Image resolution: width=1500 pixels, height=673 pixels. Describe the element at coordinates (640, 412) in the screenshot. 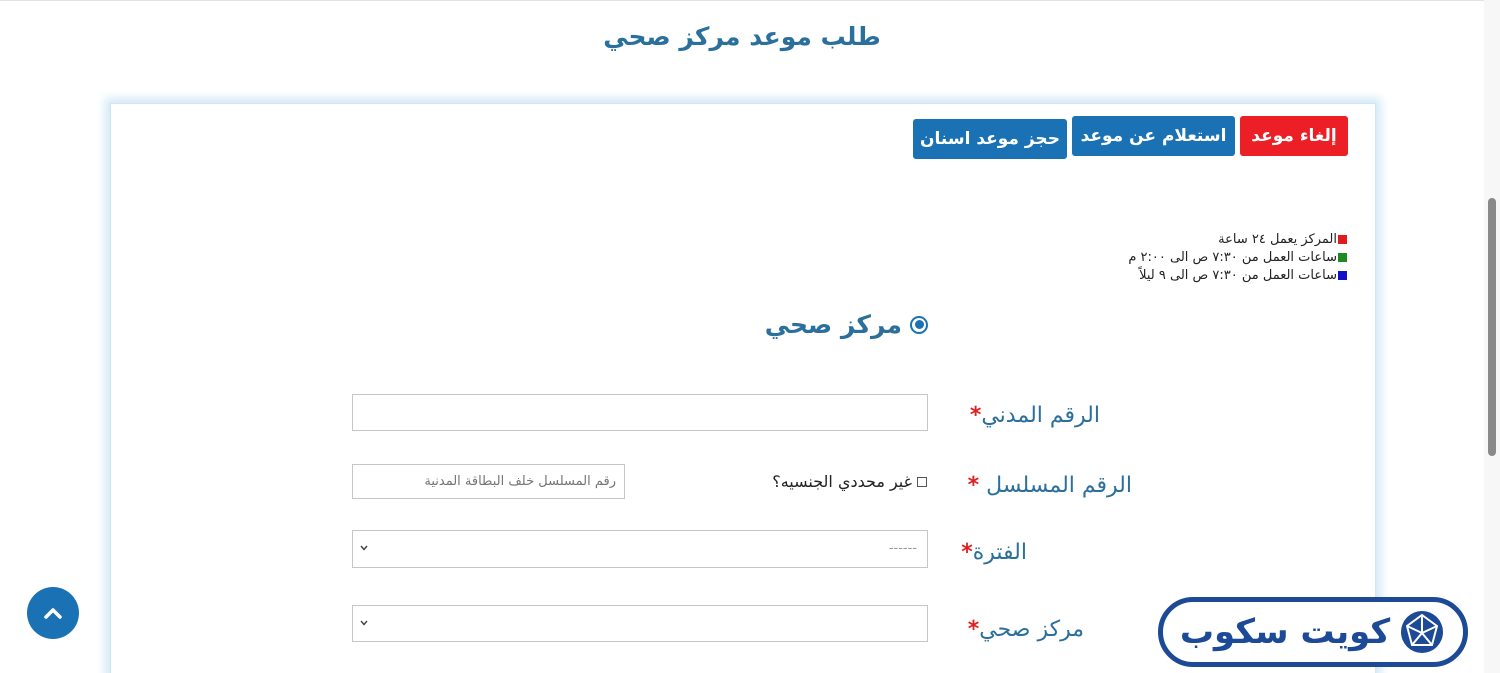

I see `civil-id-input` at that location.